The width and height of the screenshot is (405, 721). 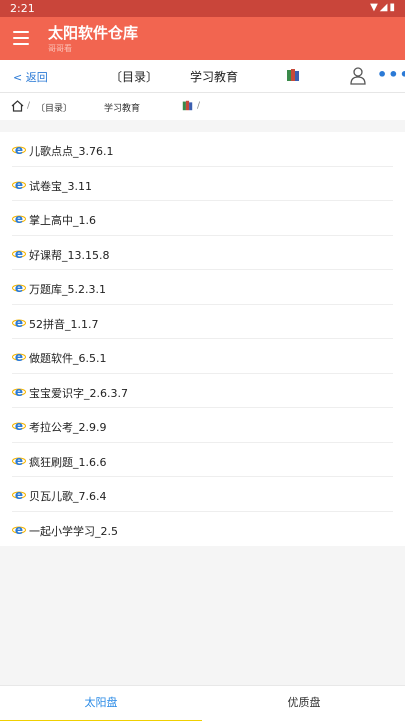 What do you see at coordinates (122, 107) in the screenshot?
I see `breadcrumb-category: 学习教育` at bounding box center [122, 107].